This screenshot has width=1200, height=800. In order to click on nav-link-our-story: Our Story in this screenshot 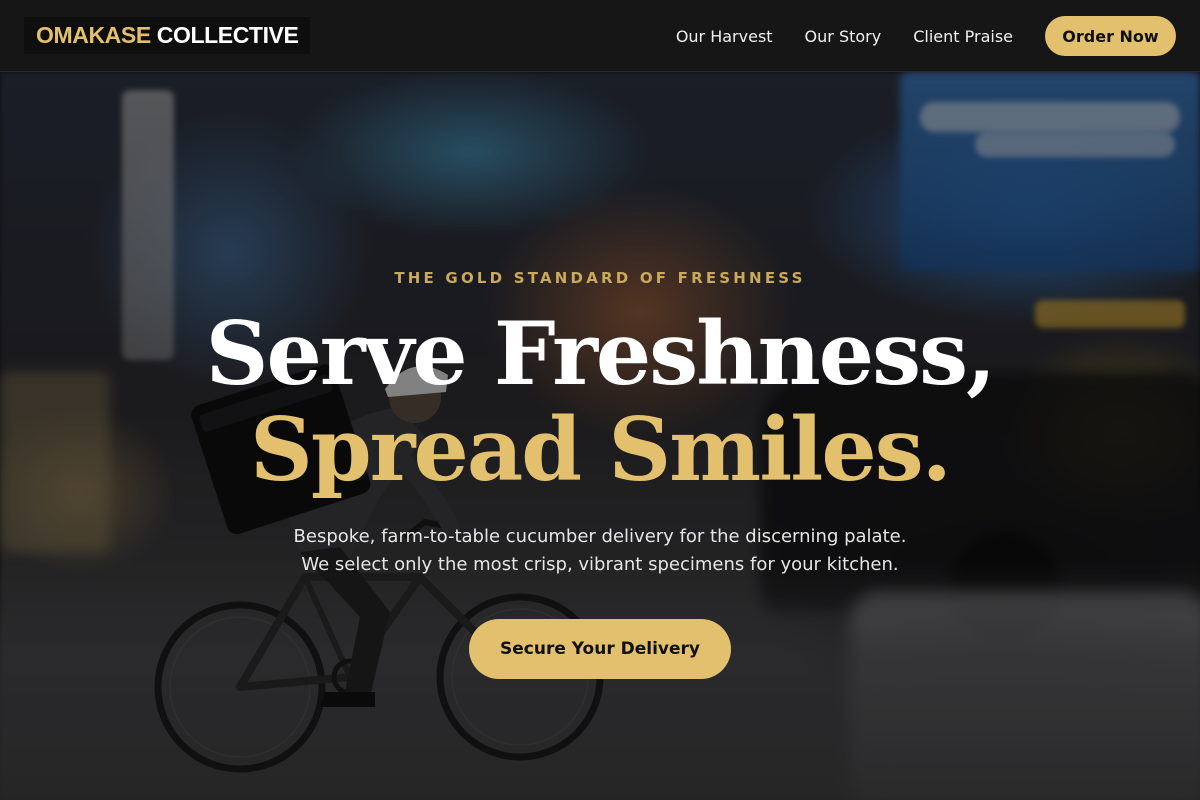, I will do `click(843, 36)`.